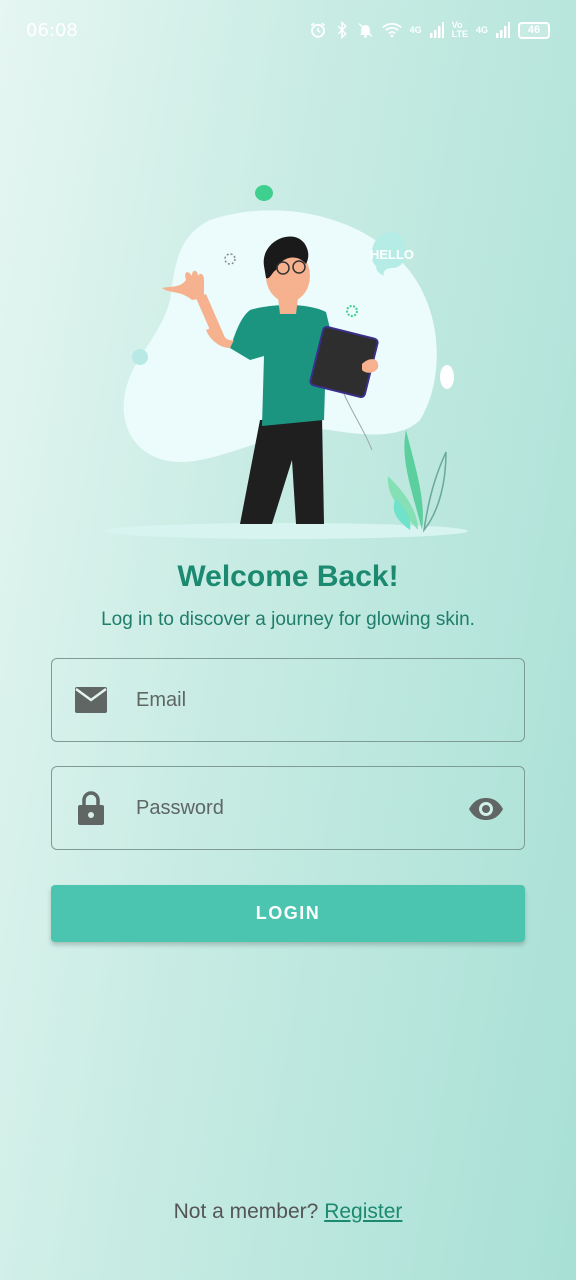  I want to click on status-bar: 06:08 4G Vo LTE 4G 46, so click(288, 30).